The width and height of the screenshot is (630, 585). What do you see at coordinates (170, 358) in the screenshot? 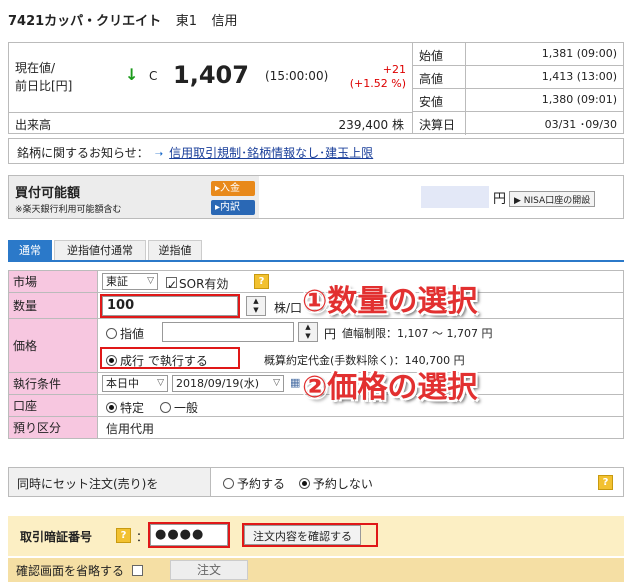
I see `market-order-highlight` at bounding box center [170, 358].